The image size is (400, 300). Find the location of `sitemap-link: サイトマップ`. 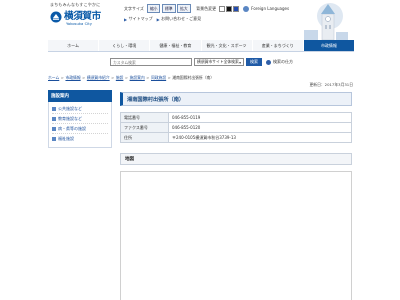

sitemap-link: サイトマップ is located at coordinates (141, 19).